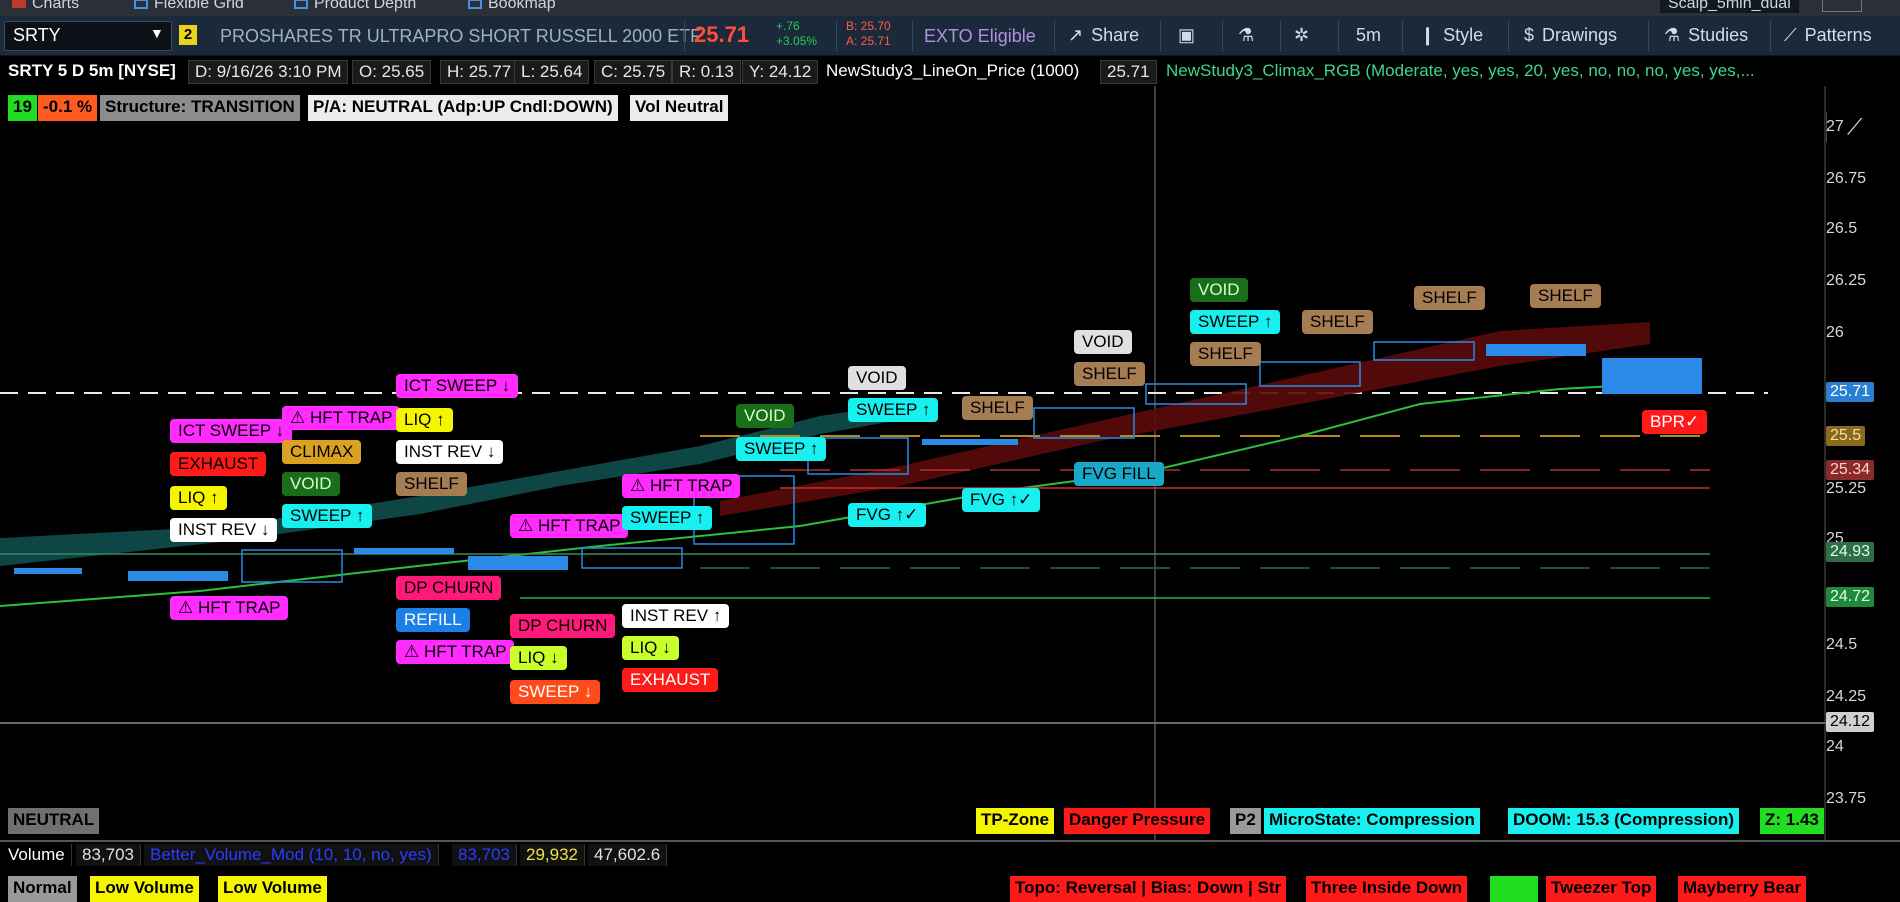  Describe the element at coordinates (42, 889) in the screenshot. I see `normal-badge: Normal` at that location.